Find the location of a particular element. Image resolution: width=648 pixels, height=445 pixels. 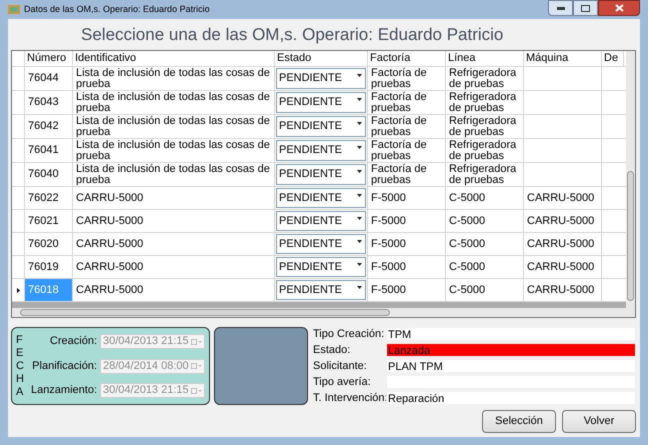

table-row: 76021 CARRU-5000 PENDIENTE F-5000 C-5000 CARRU-5000 is located at coordinates (319, 221).